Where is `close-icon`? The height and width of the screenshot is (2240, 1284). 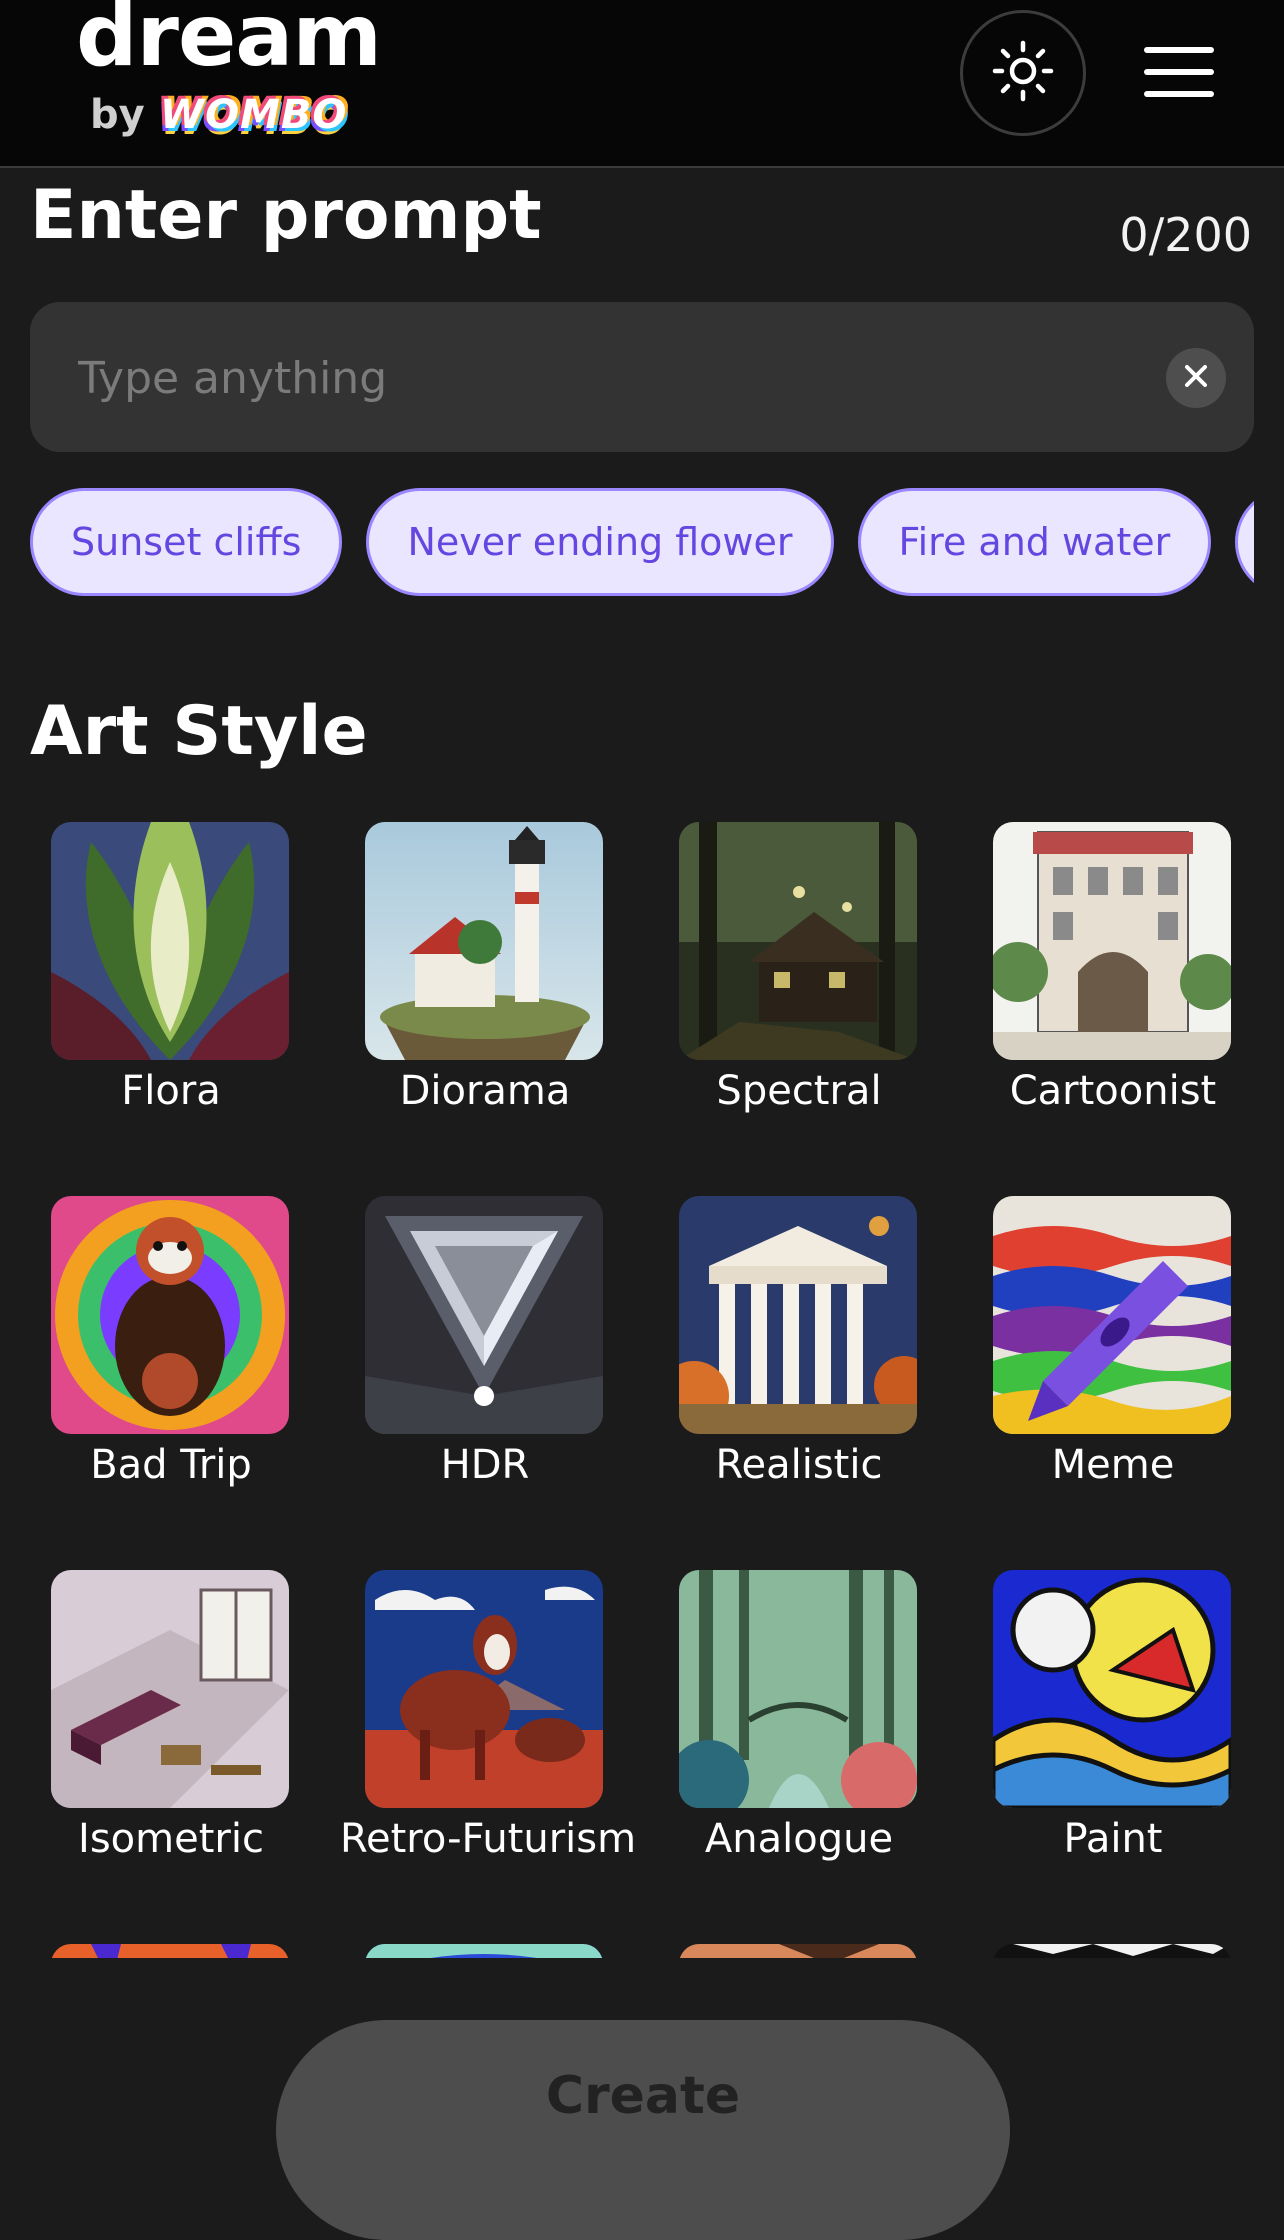
close-icon is located at coordinates (1196, 378).